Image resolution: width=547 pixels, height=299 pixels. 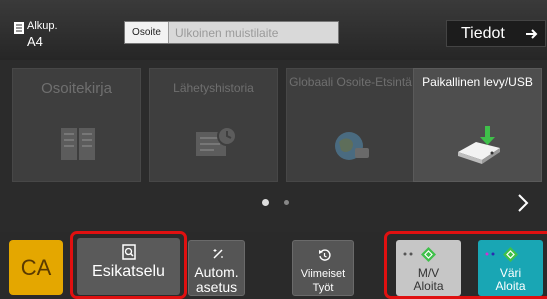 What do you see at coordinates (510, 286) in the screenshot?
I see `start-color-label-line2: Aloita` at bounding box center [510, 286].